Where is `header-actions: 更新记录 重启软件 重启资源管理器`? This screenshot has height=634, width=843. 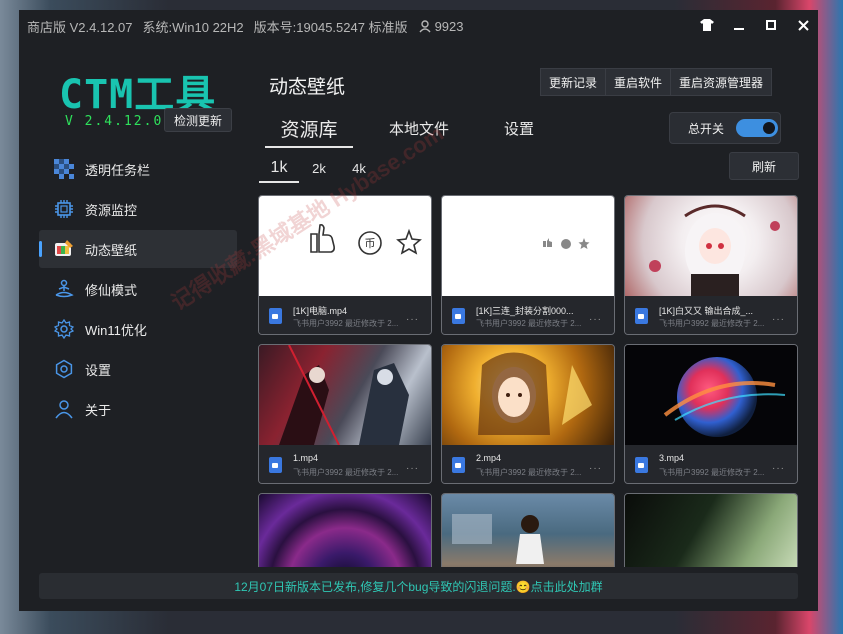 header-actions: 更新记录 重启软件 重启资源管理器 is located at coordinates (656, 82).